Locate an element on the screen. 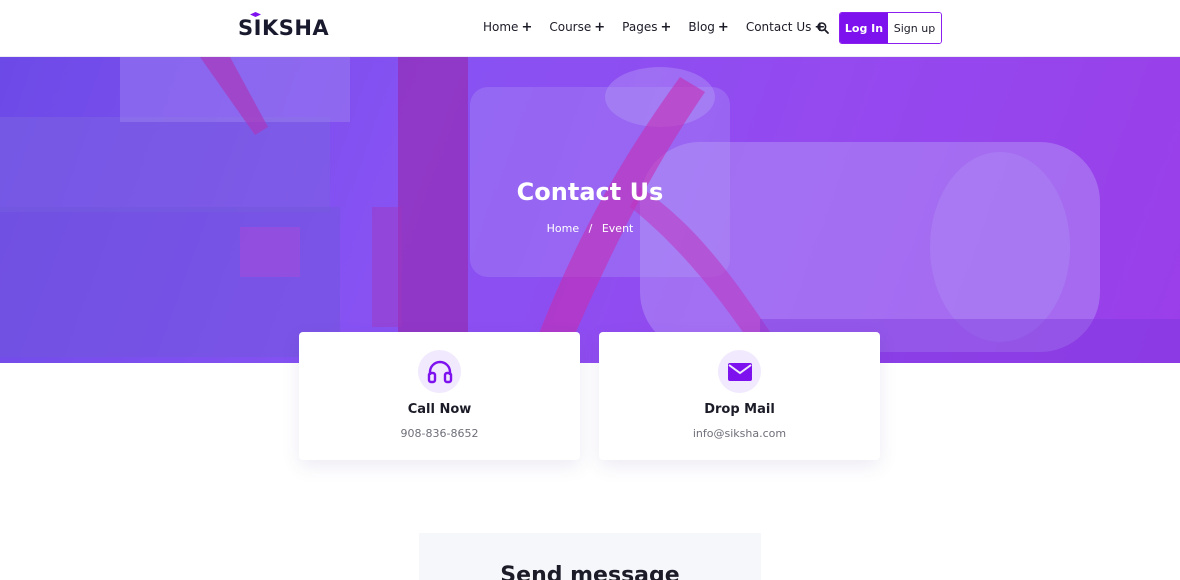  auth-buttons: Log In Sign up is located at coordinates (890, 28).